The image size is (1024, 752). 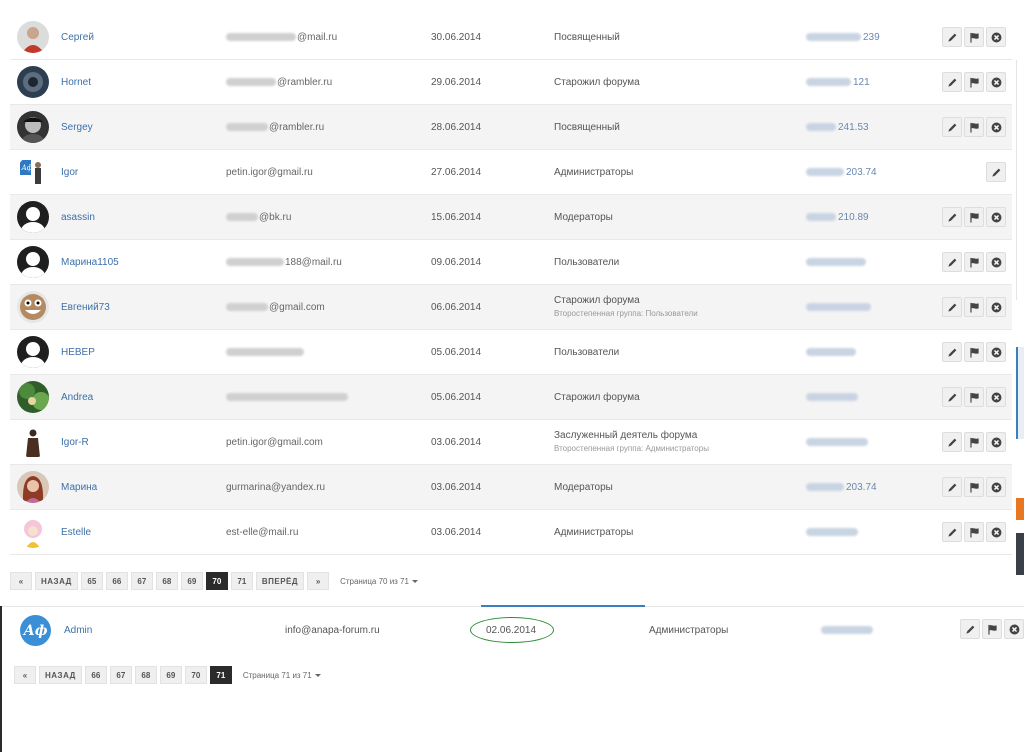 What do you see at coordinates (79, 487) in the screenshot?
I see `member-name-link: Марина` at bounding box center [79, 487].